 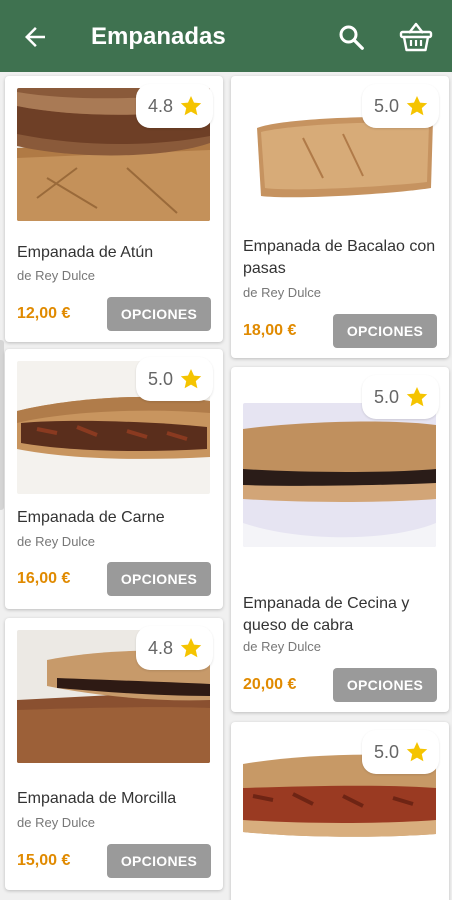 I want to click on product-card: 5.0, so click(x=340, y=811).